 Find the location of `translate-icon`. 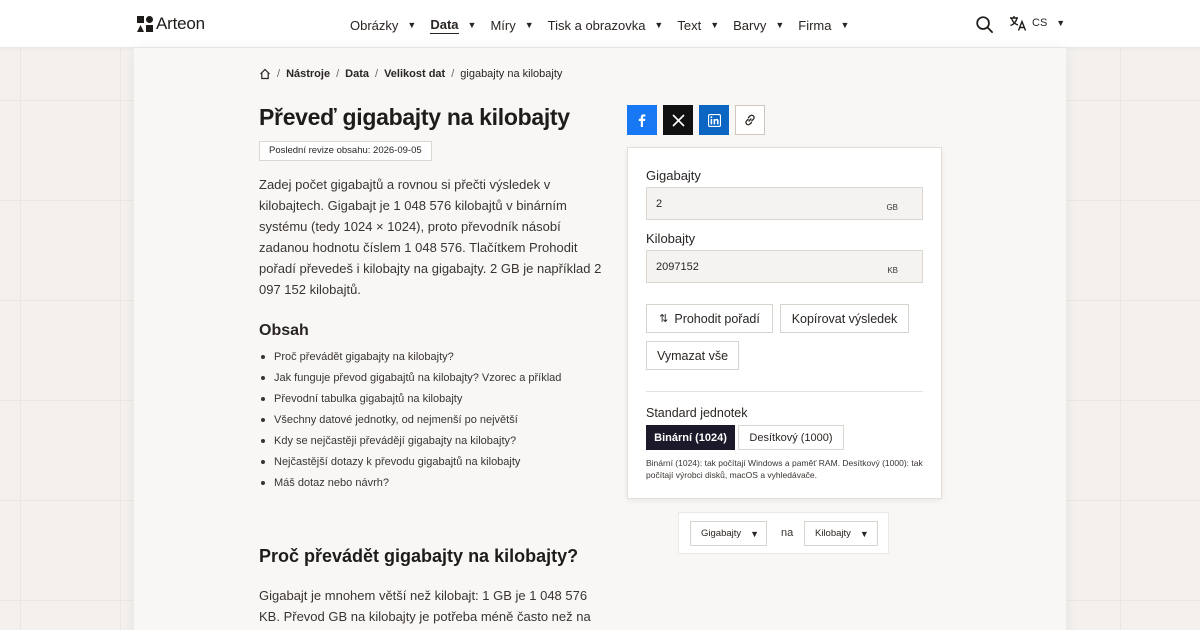

translate-icon is located at coordinates (1018, 23).